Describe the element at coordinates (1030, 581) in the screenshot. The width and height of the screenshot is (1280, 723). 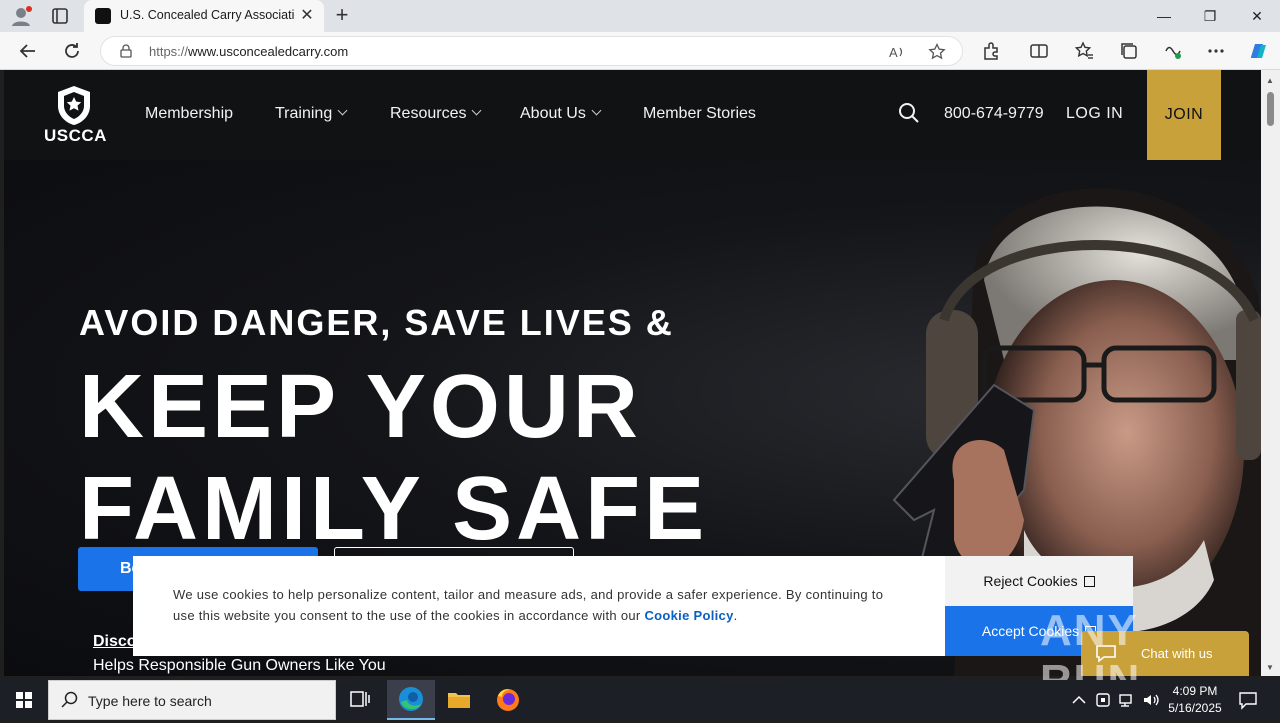
I see `reject-cookies-label: Reject Cookies` at that location.